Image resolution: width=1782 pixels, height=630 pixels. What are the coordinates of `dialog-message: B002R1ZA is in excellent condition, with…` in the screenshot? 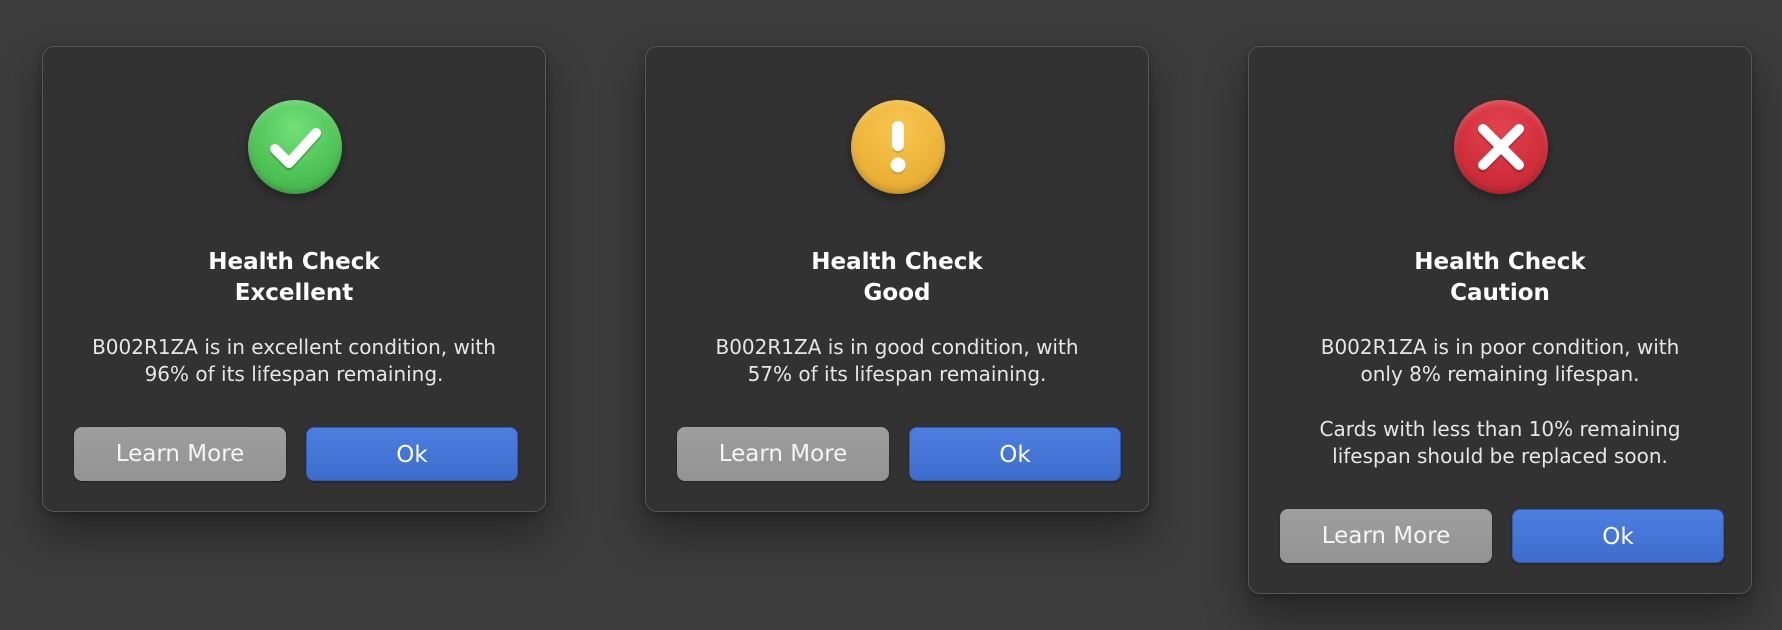 It's located at (294, 361).